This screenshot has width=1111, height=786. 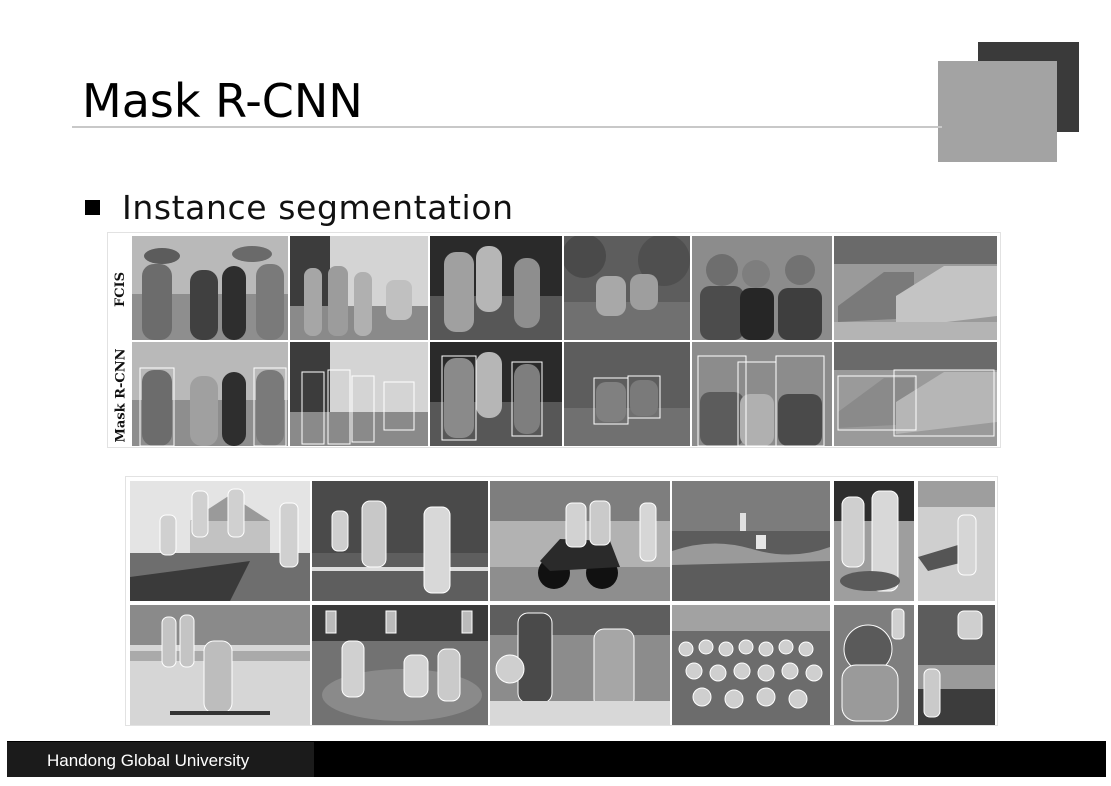 What do you see at coordinates (318, 207) in the screenshot?
I see `bullet-text: Instance segmentation` at bounding box center [318, 207].